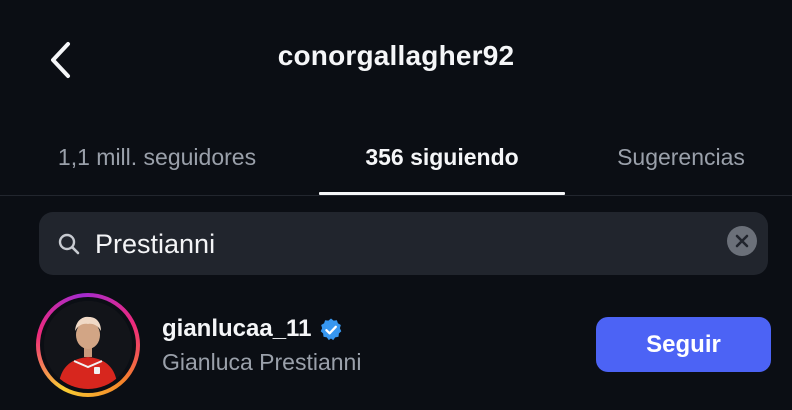 The image size is (792, 410). I want to click on full-name: Gianluca Prestianni, so click(262, 362).